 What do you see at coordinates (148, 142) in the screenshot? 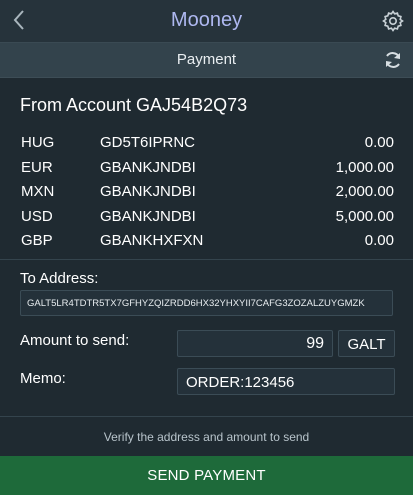
I see `asset-issuer: GD5T6IPRNC` at bounding box center [148, 142].